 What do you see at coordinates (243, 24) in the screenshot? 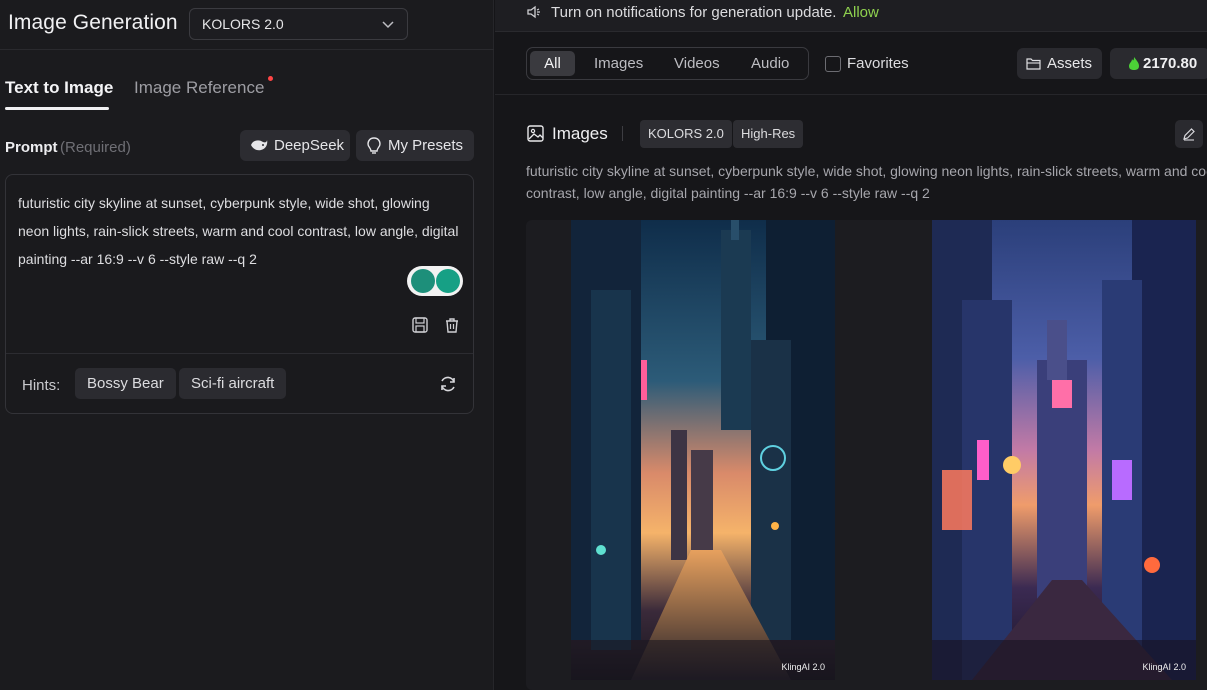
I see `model-dropdown-value: KOLORS 2.0` at bounding box center [243, 24].